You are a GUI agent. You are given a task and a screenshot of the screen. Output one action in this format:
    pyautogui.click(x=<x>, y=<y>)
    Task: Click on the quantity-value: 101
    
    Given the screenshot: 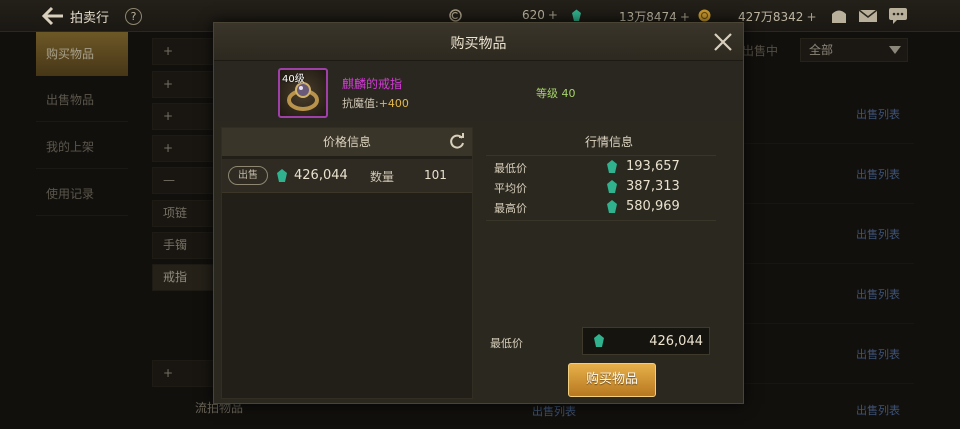 What is the action you would take?
    pyautogui.click(x=435, y=175)
    